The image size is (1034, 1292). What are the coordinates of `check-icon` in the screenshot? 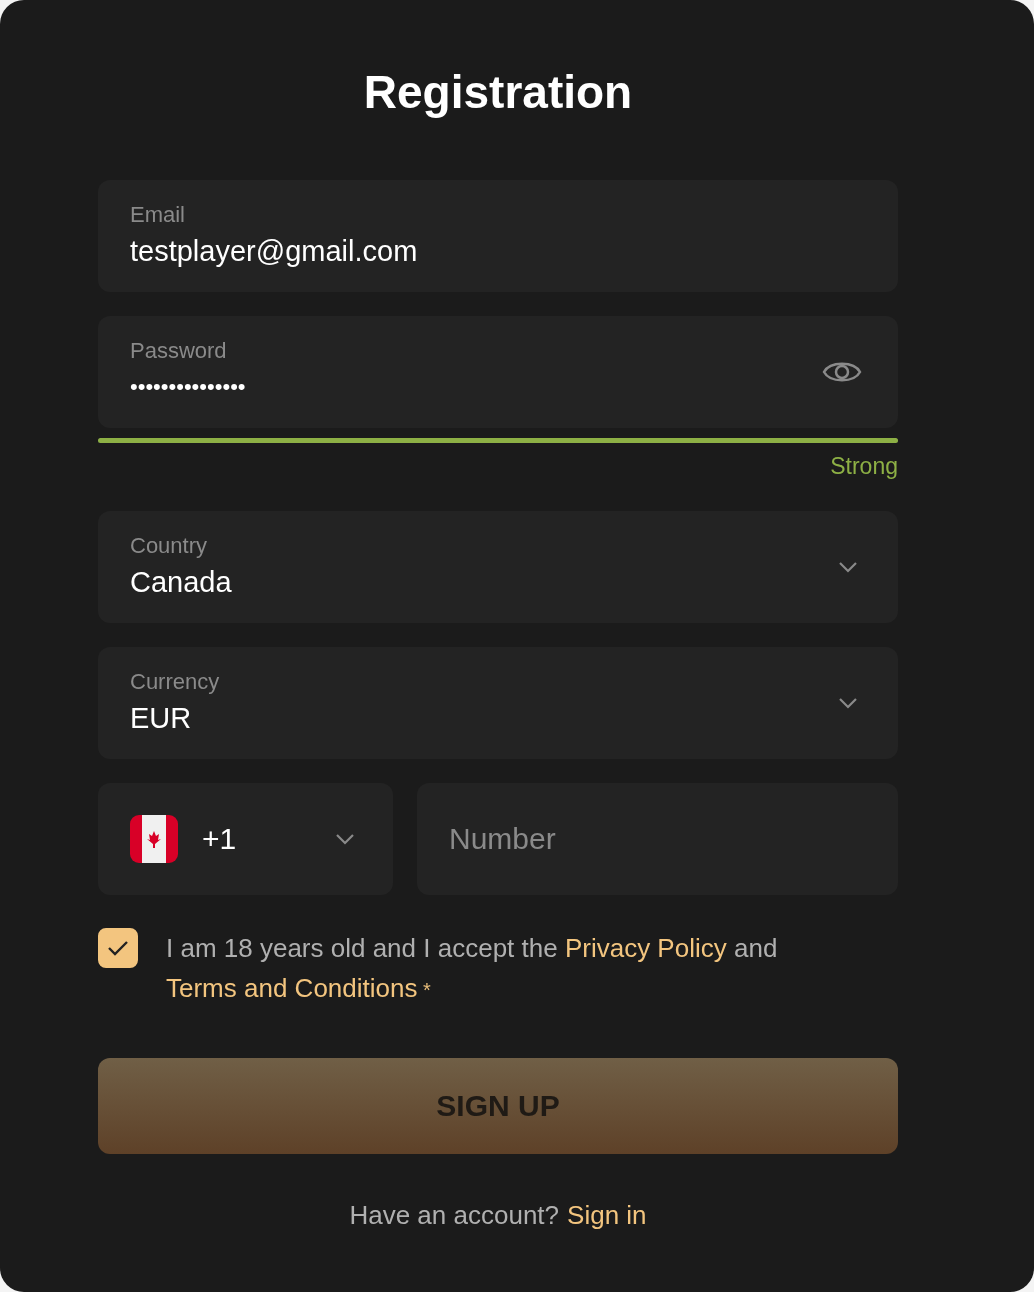 It's located at (118, 948).